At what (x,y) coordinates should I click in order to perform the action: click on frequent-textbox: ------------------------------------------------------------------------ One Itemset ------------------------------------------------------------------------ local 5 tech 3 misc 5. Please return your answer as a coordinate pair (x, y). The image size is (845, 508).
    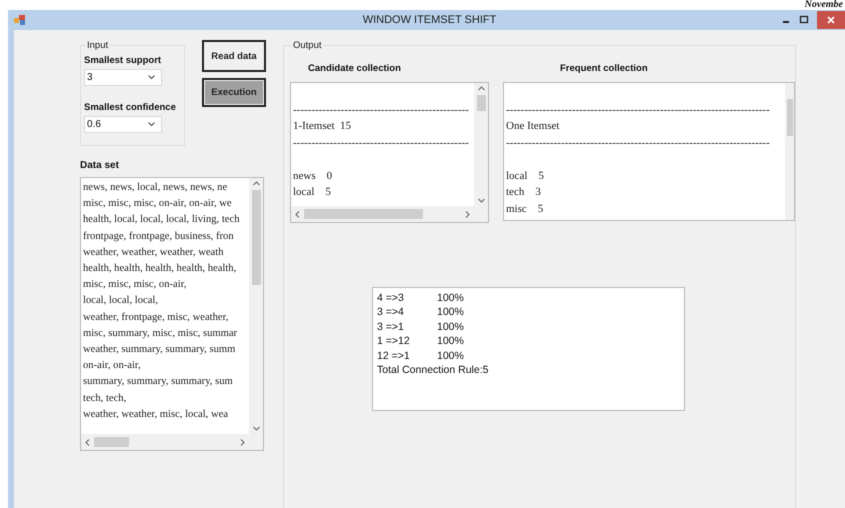
    Looking at the image, I should click on (649, 151).